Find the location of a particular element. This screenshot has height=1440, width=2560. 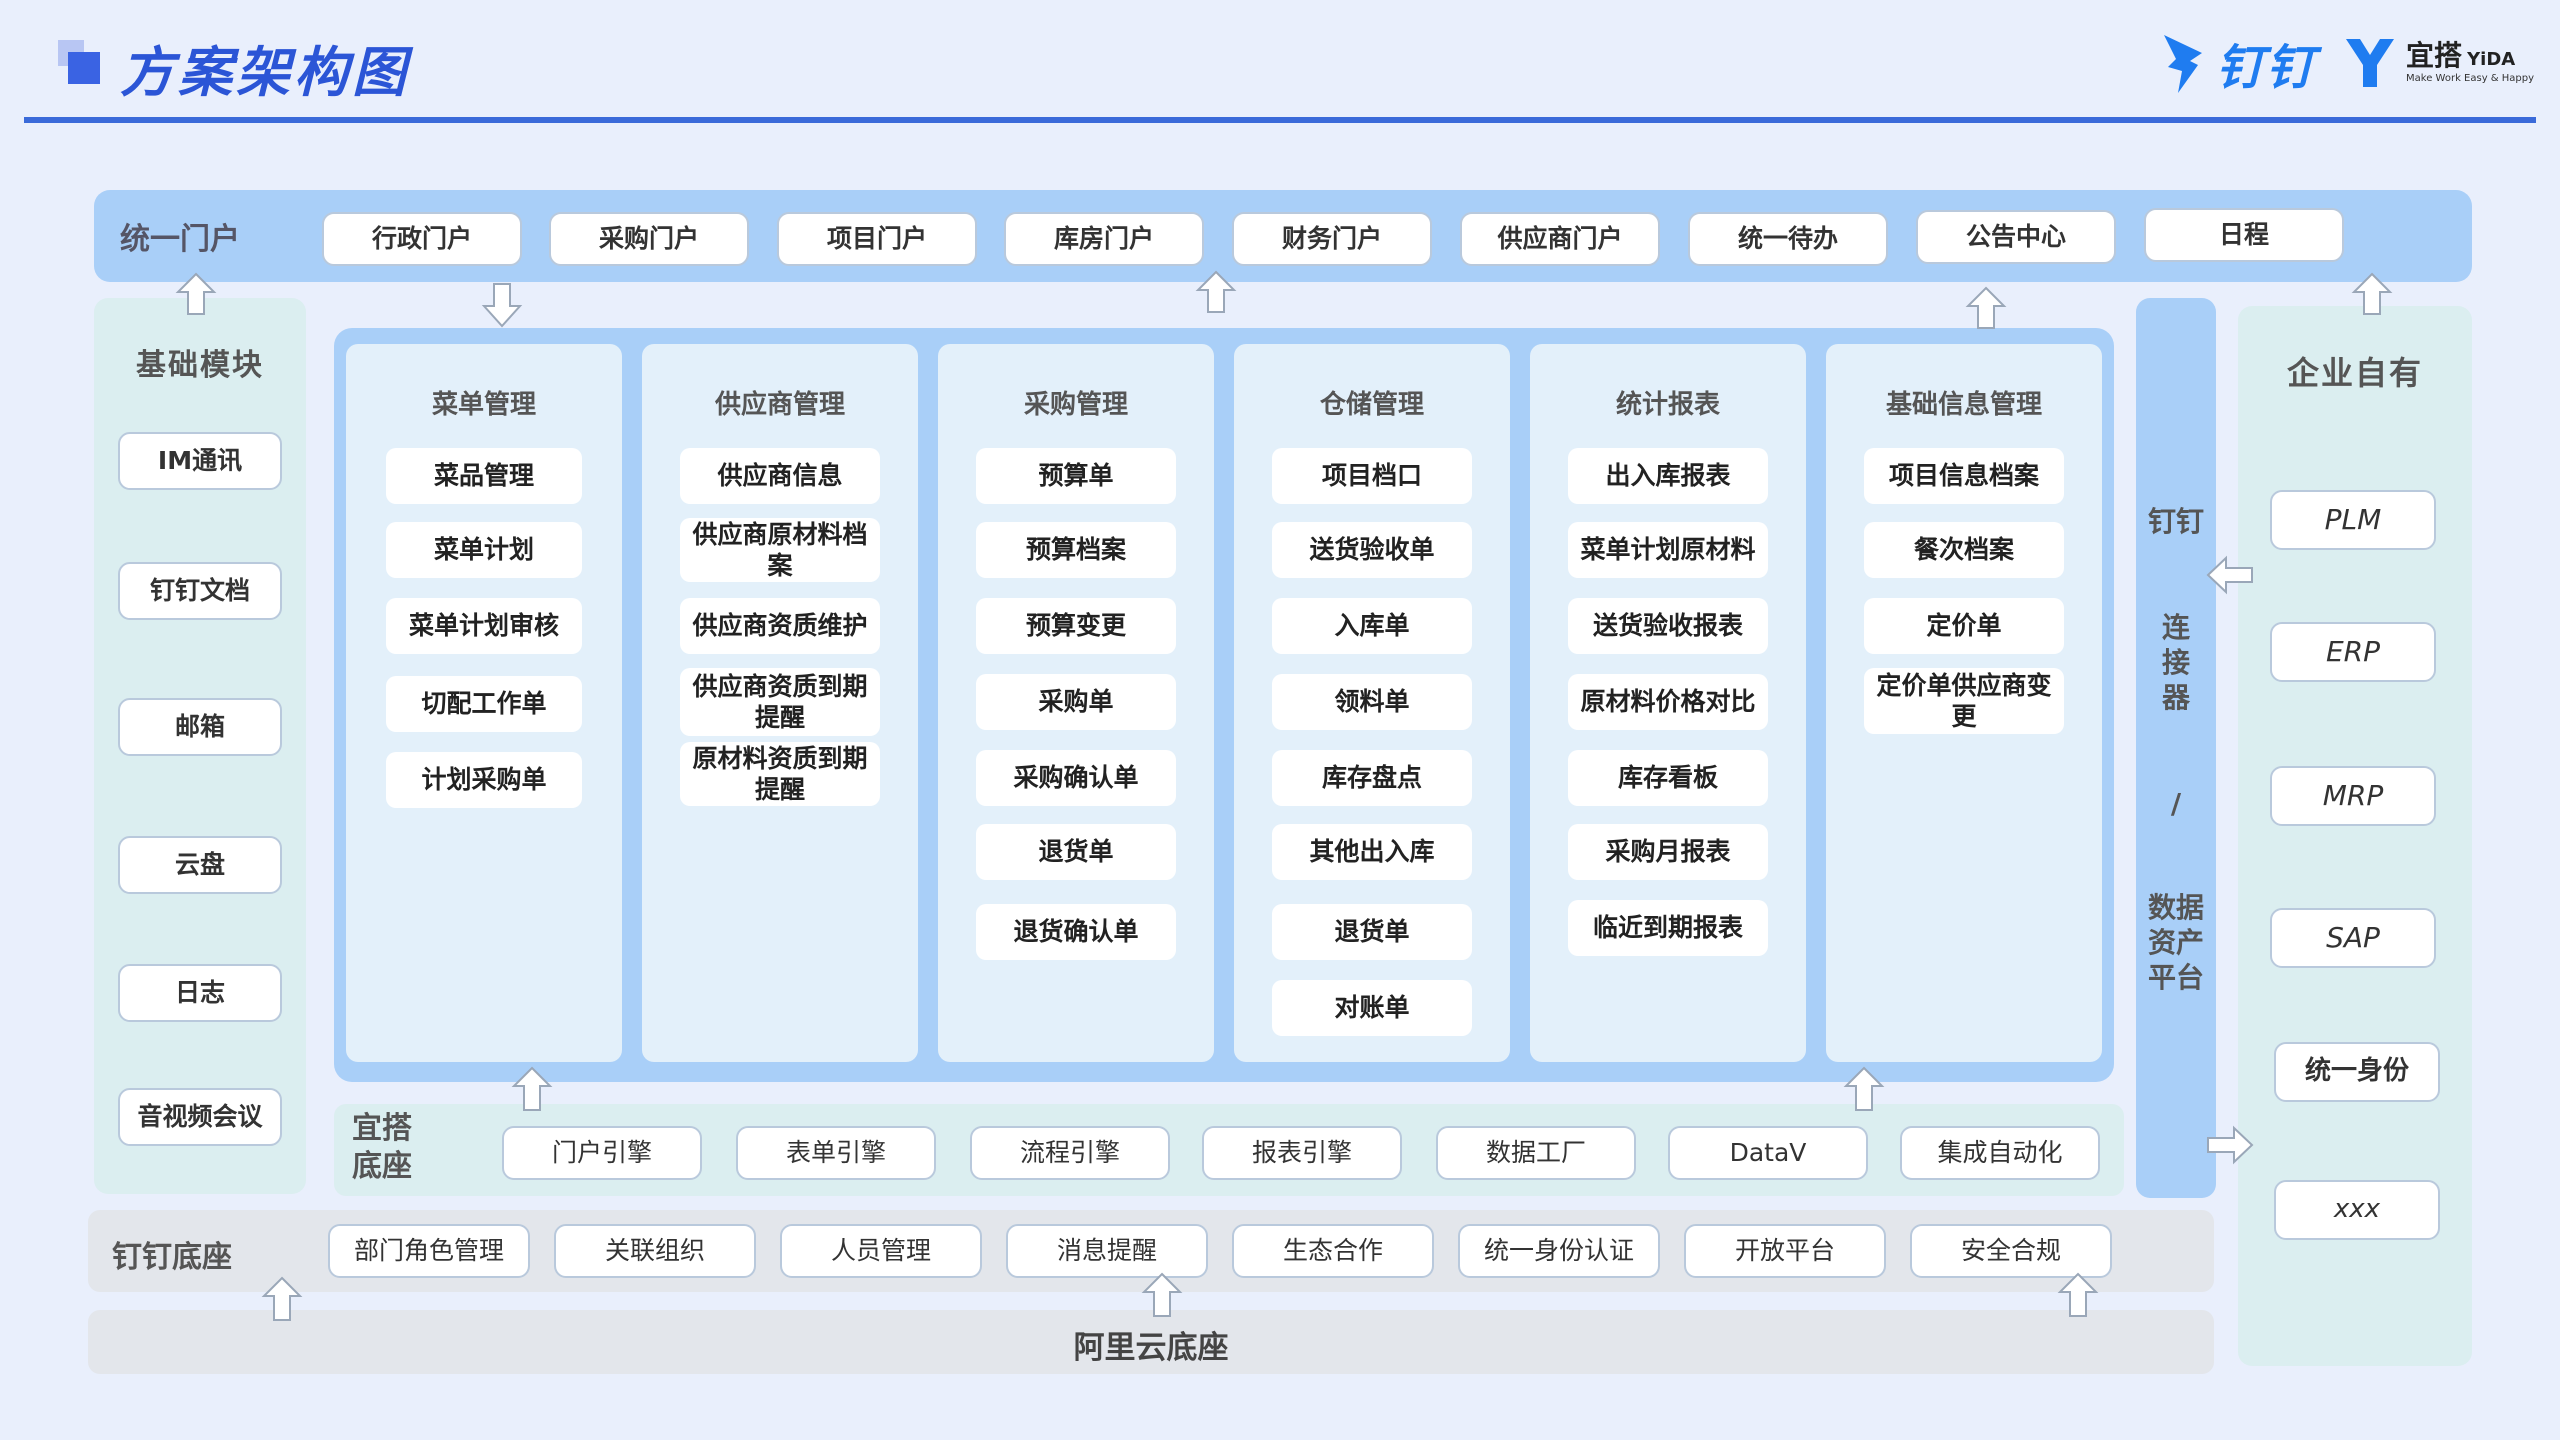

module-item: 采购单 is located at coordinates (1076, 702).